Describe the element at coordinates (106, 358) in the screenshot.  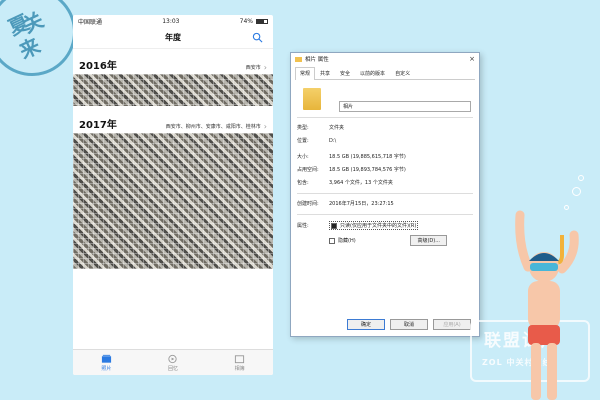
I see `photos-icon` at that location.